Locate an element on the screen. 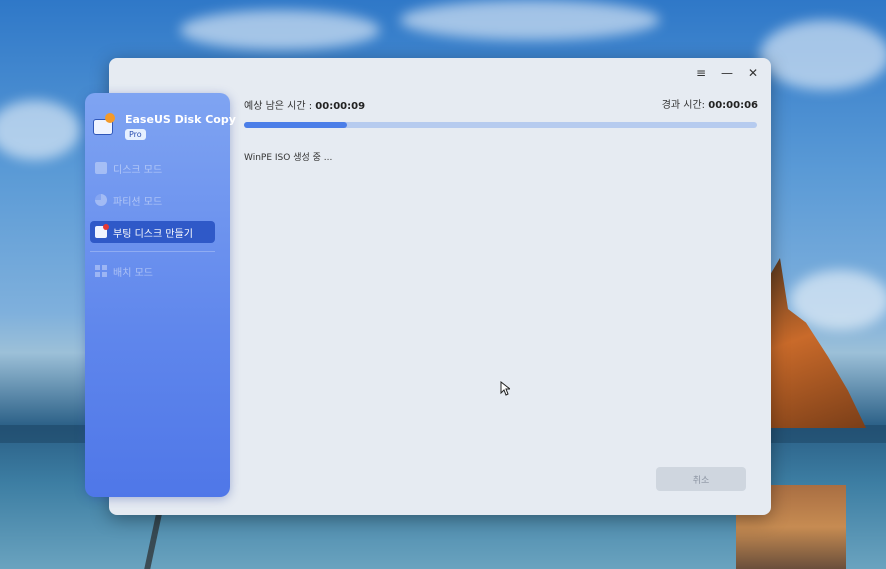  time-elapsed: 경과 시간: 00:00:06 is located at coordinates (710, 103).